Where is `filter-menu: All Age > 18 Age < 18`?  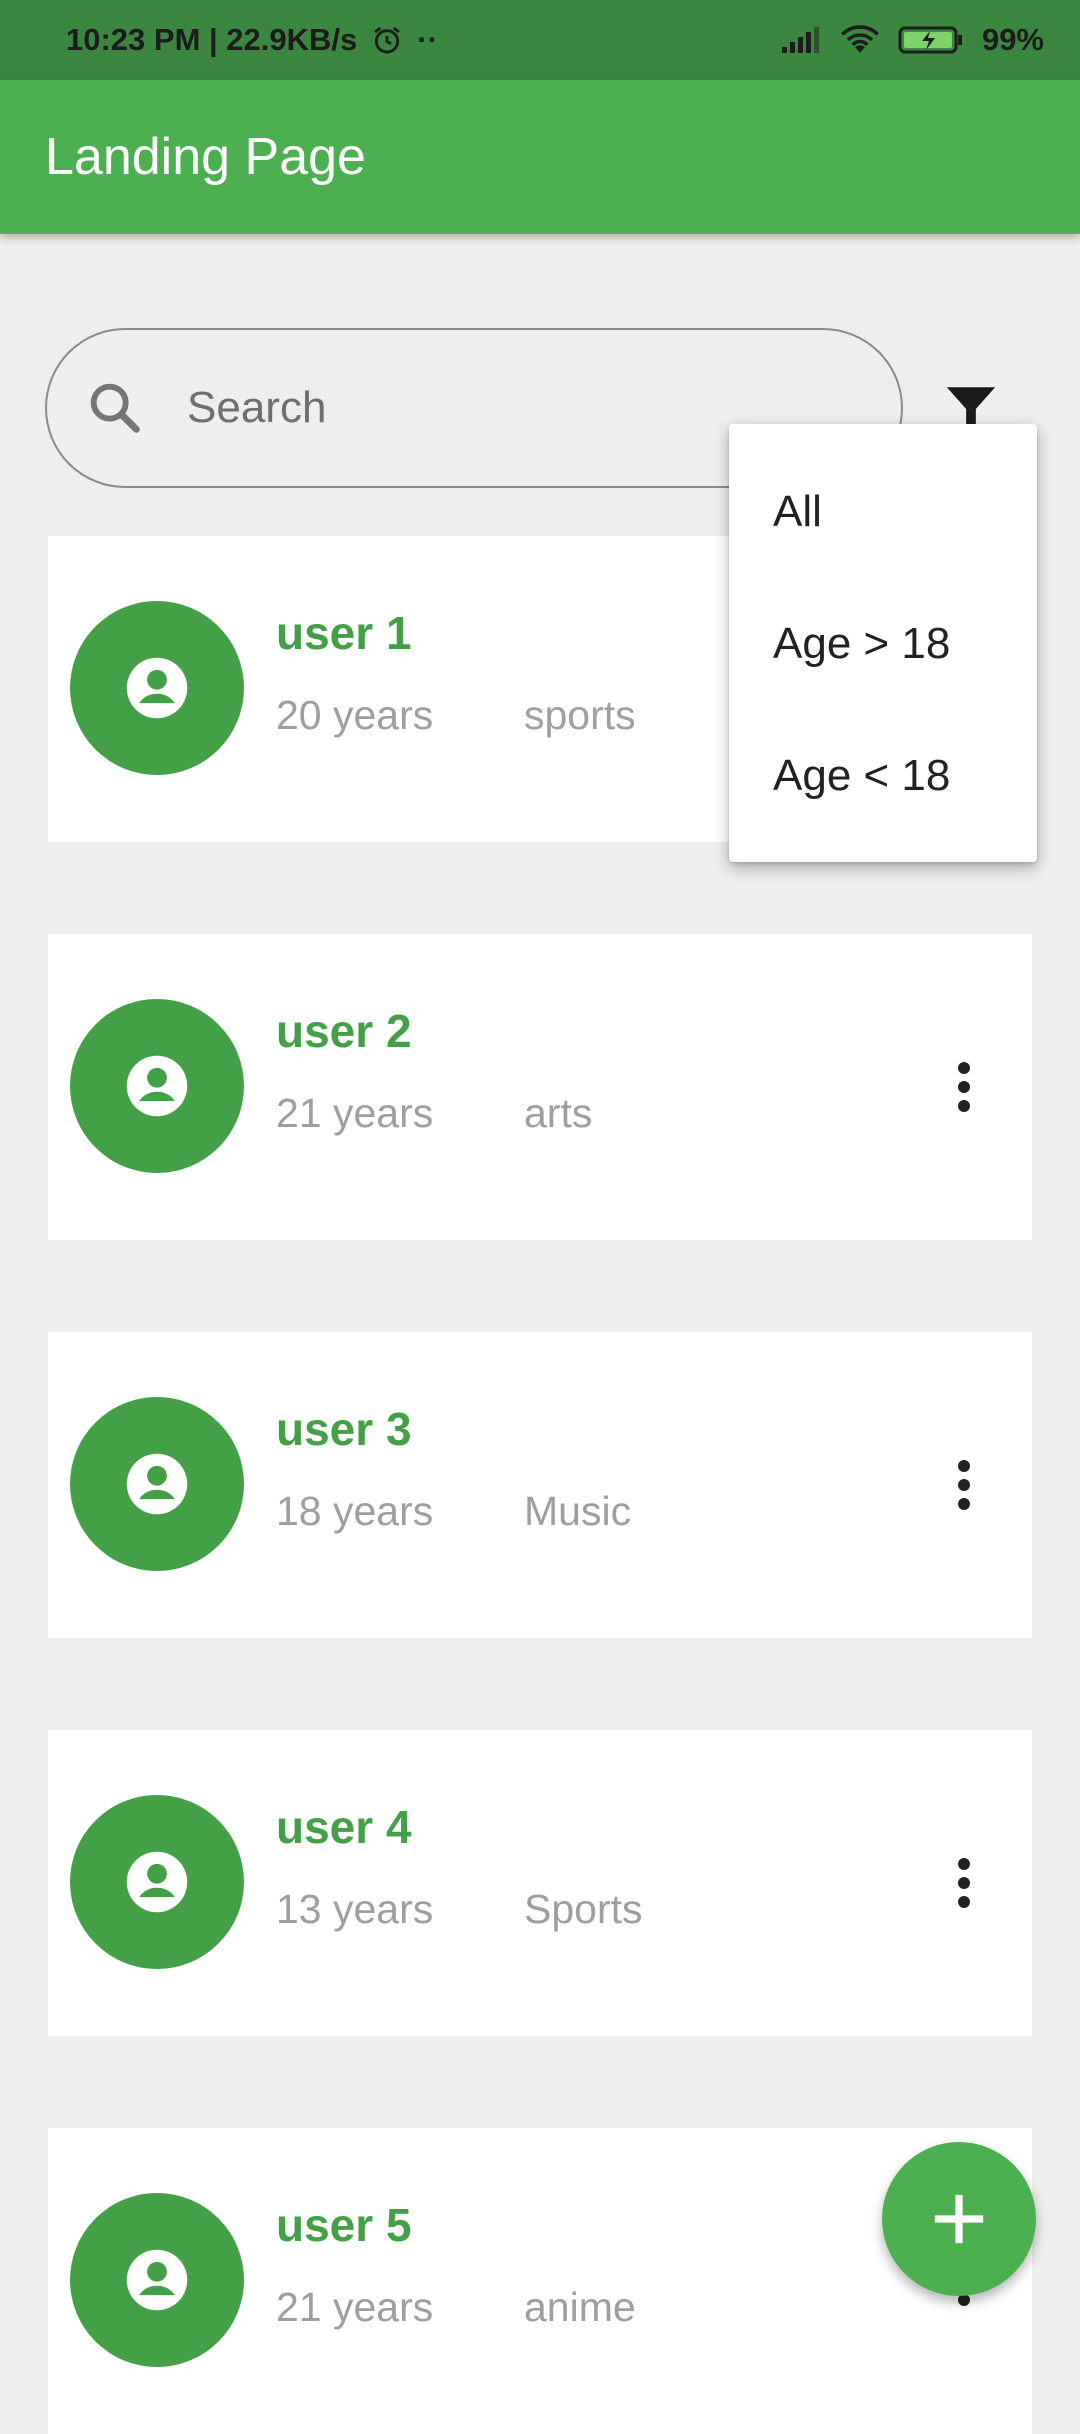 filter-menu: All Age > 18 Age < 18 is located at coordinates (883, 643).